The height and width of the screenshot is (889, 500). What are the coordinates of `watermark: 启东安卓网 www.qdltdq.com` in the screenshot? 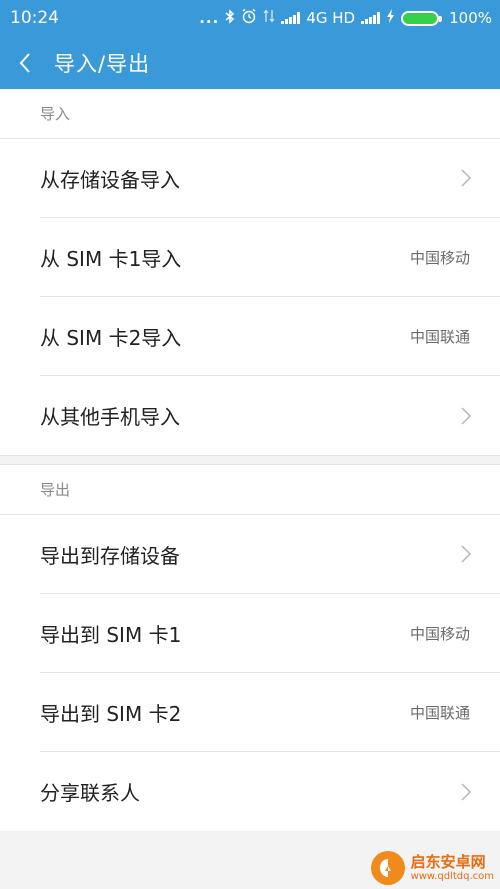 It's located at (432, 868).